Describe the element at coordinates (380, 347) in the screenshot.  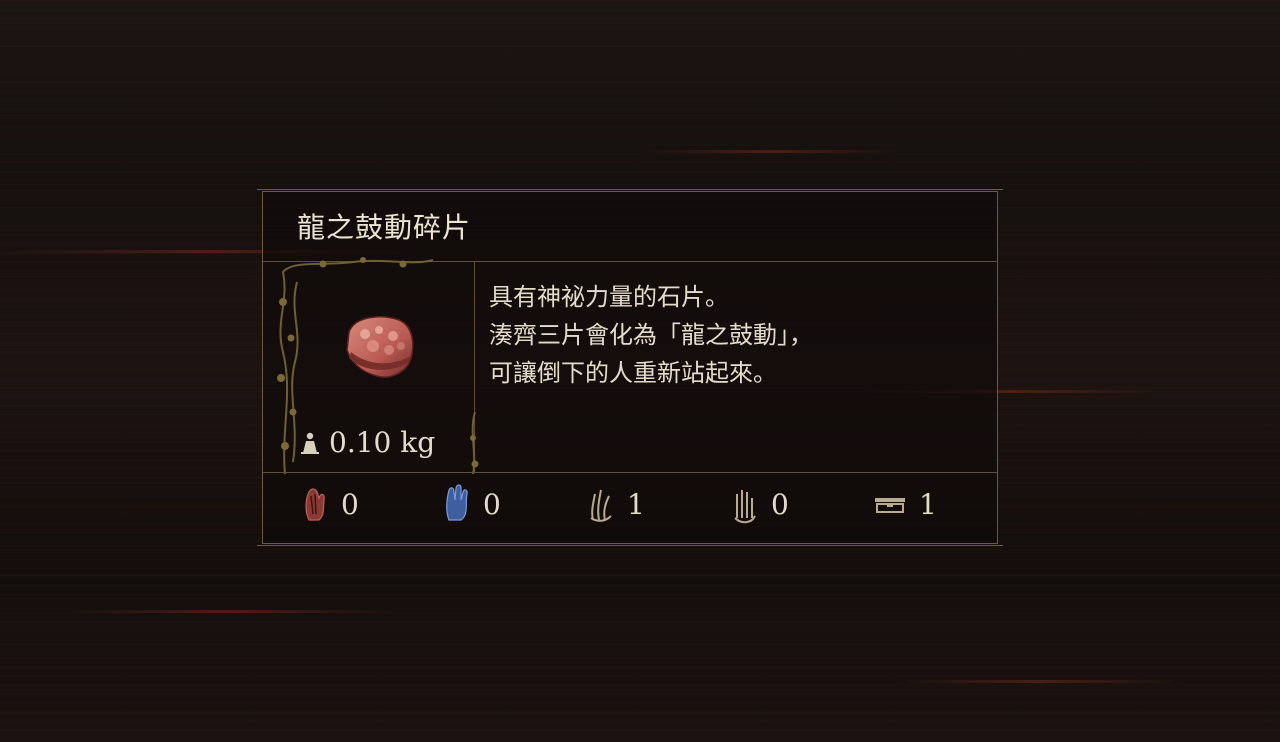
I see `heart-fragment-icon` at that location.